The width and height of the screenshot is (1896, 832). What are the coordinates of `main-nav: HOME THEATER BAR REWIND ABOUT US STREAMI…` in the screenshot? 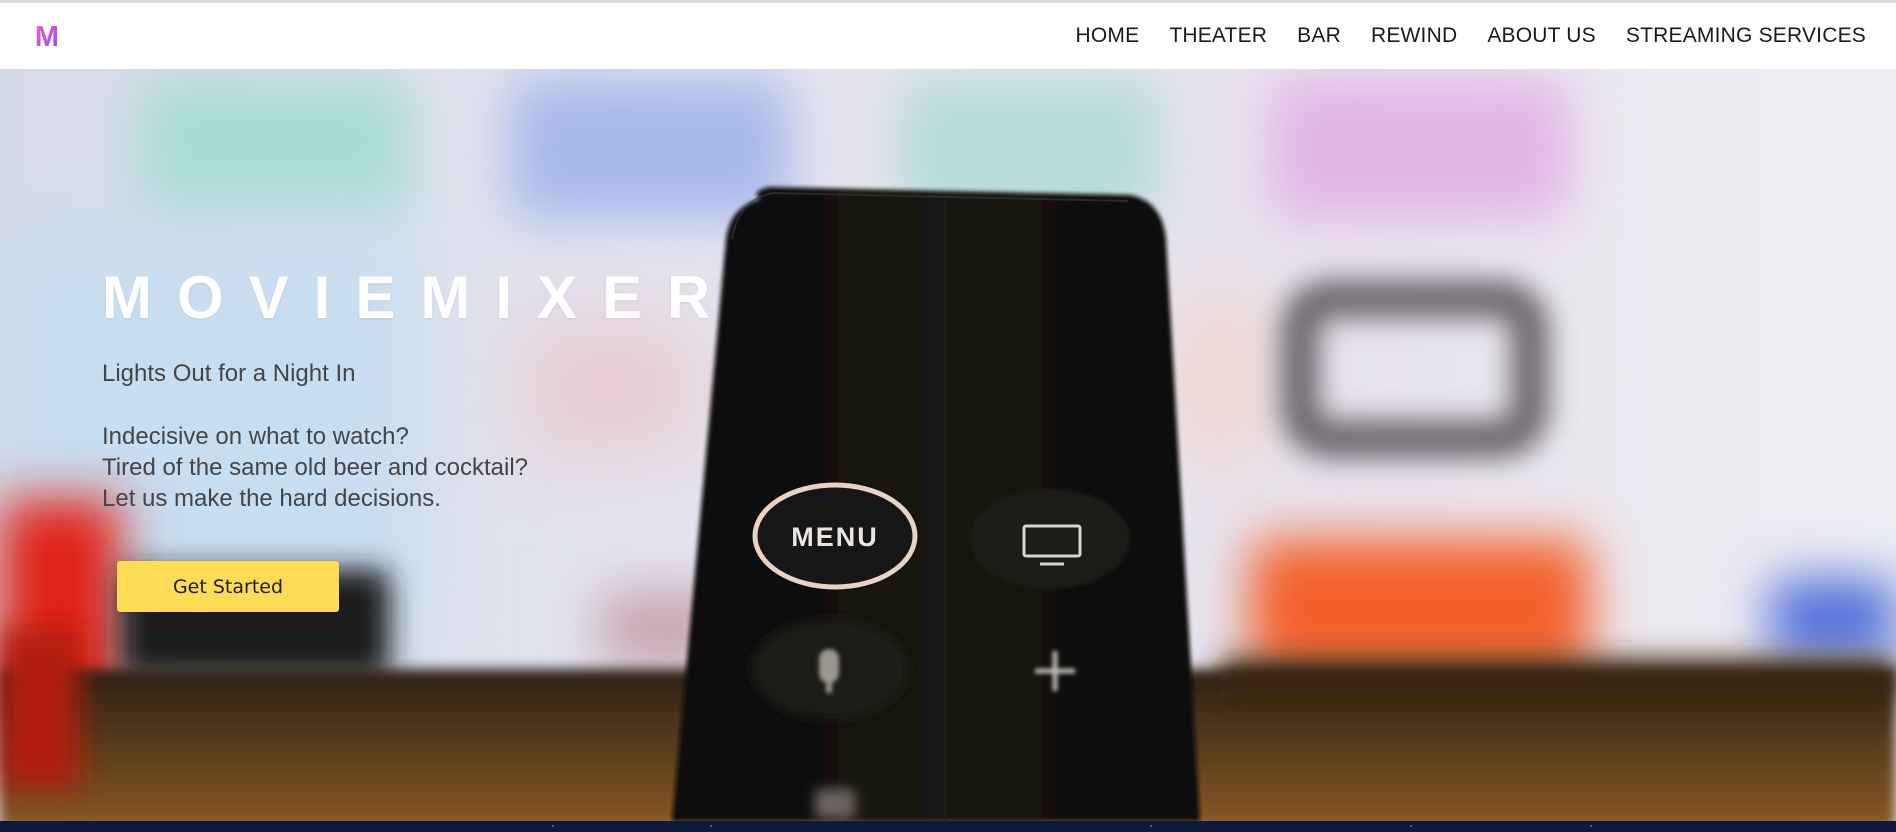 It's located at (1471, 36).